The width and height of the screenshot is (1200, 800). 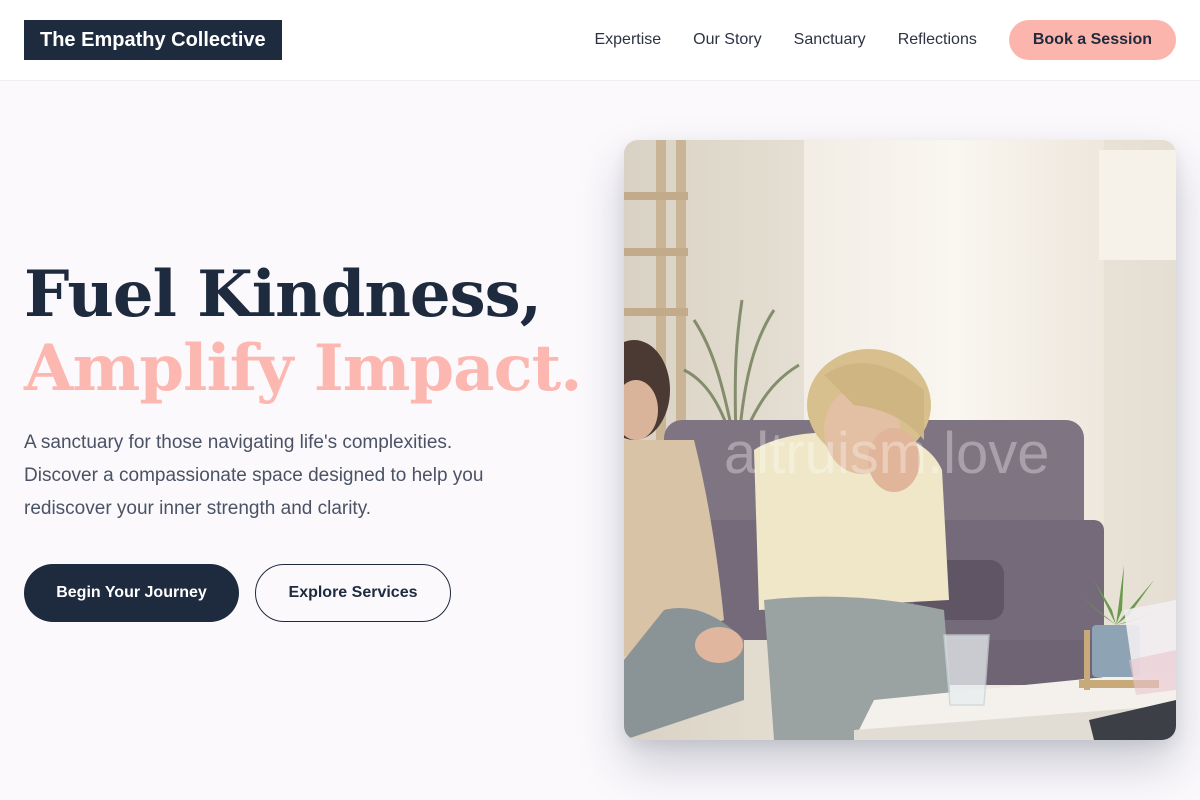 What do you see at coordinates (887, 453) in the screenshot?
I see `photo-watermark: altruism.love` at bounding box center [887, 453].